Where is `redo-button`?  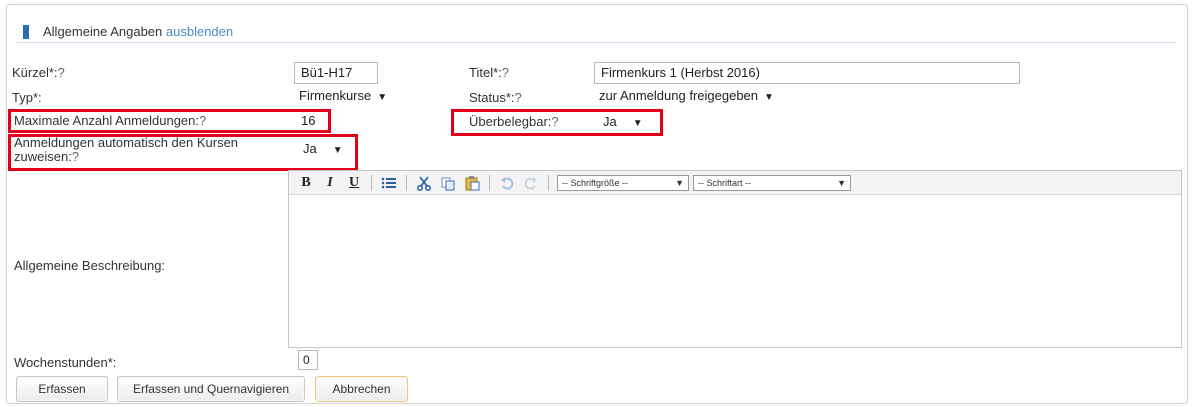 redo-button is located at coordinates (531, 183).